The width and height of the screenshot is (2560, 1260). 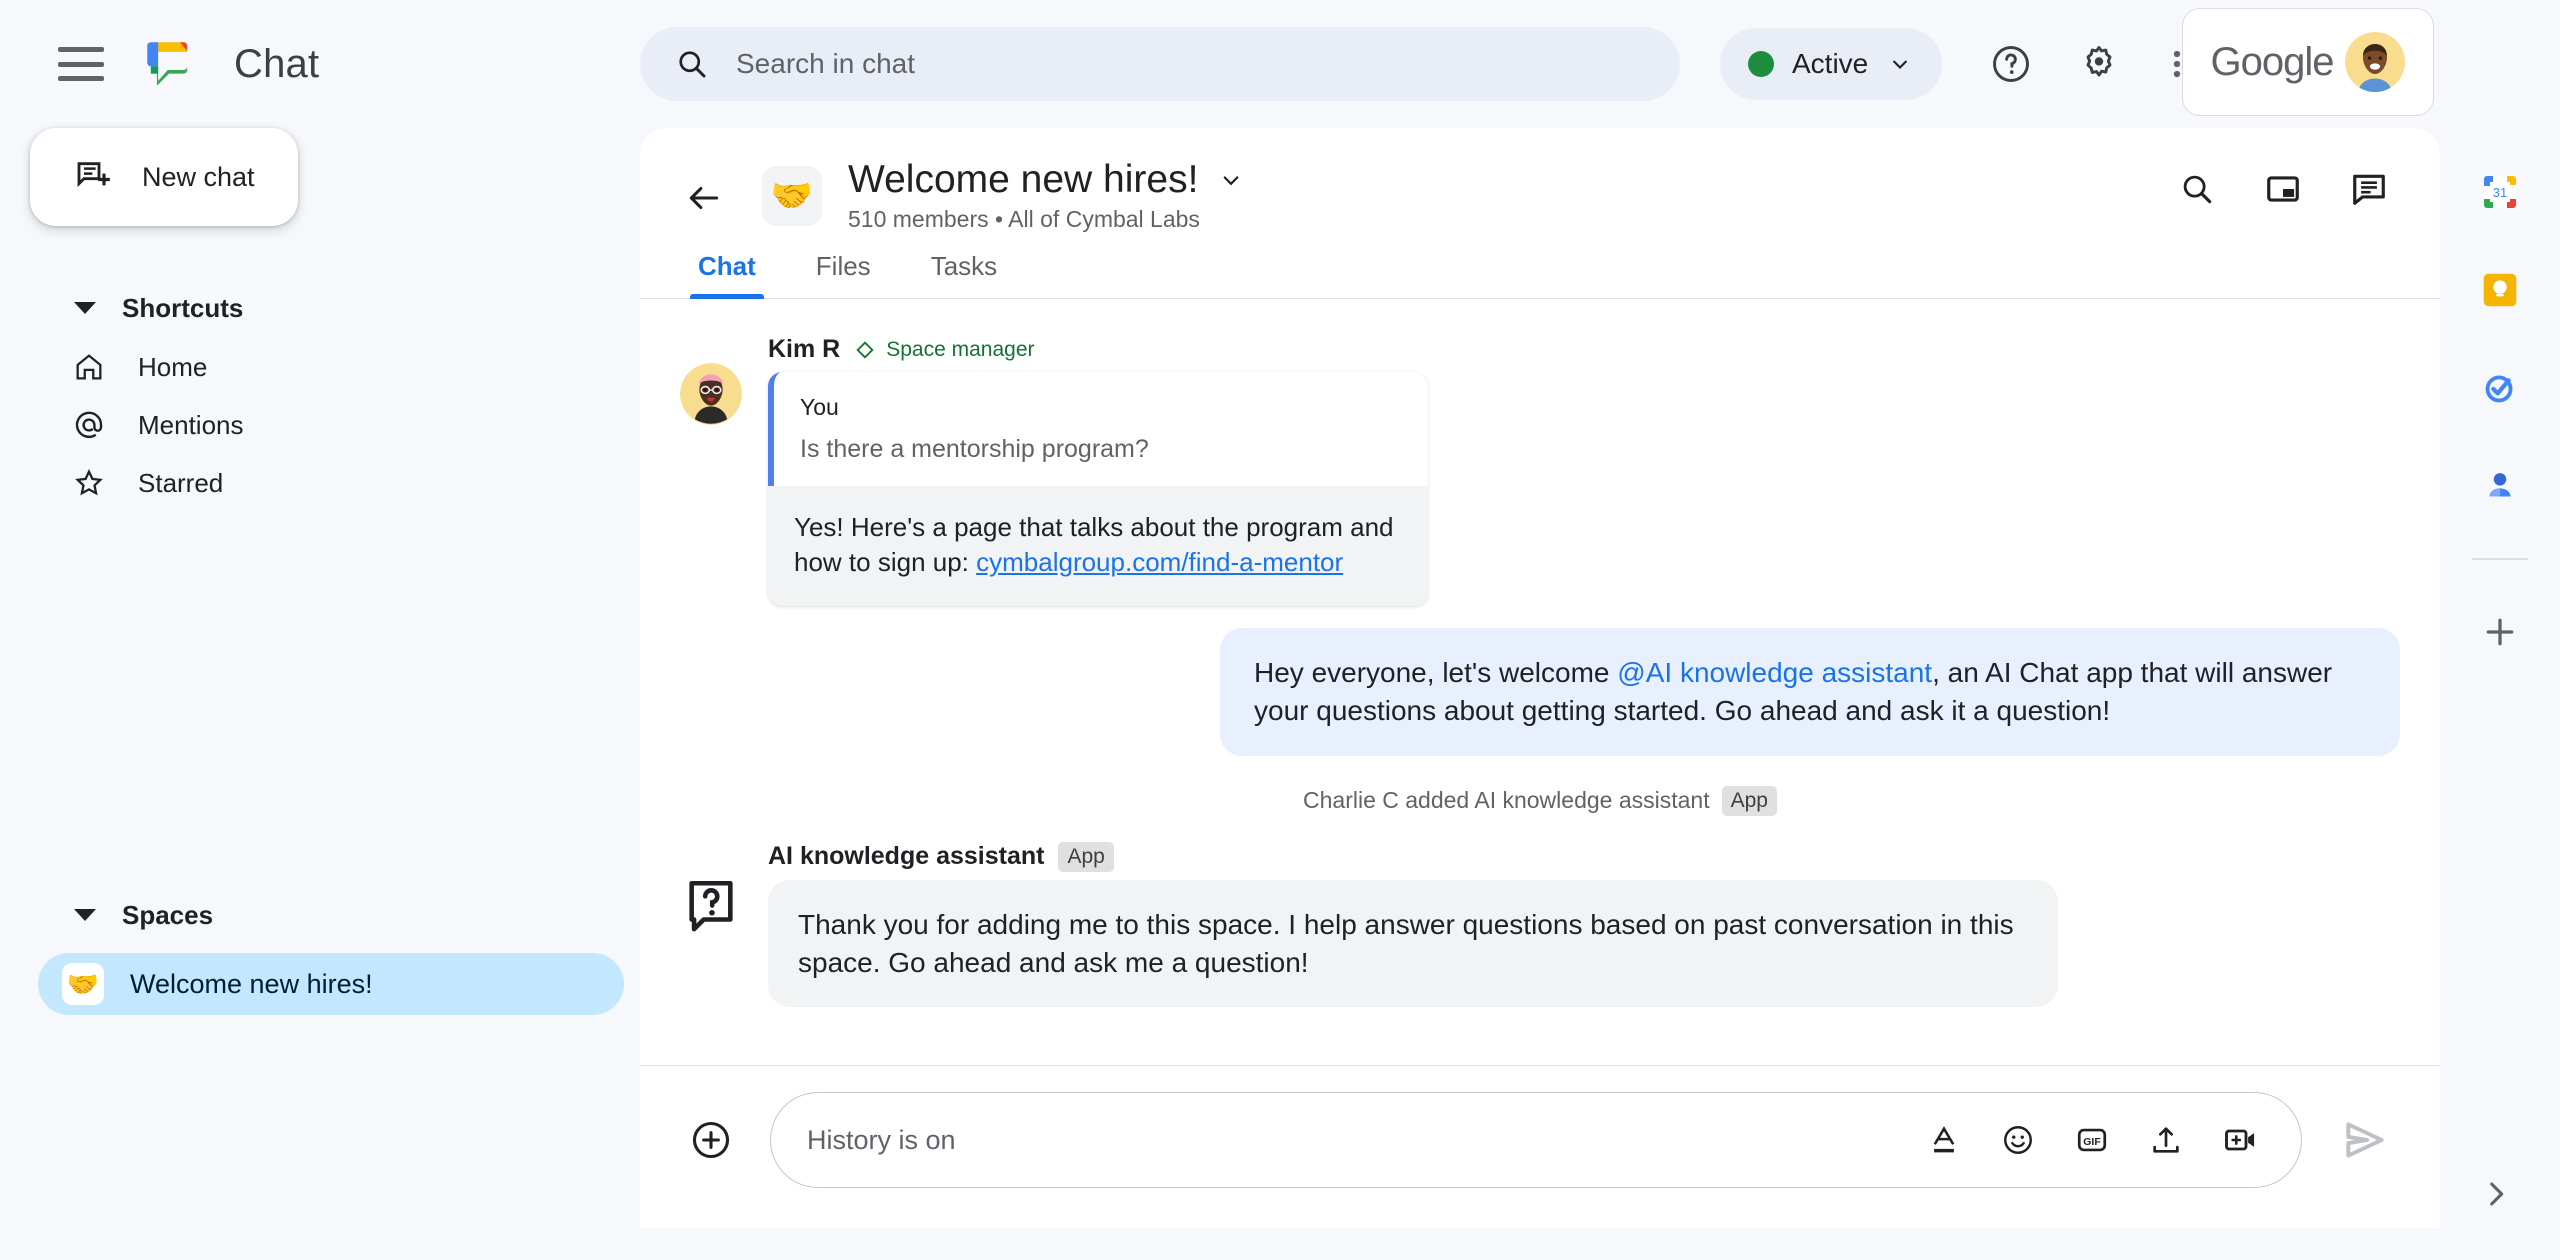 What do you see at coordinates (320, 308) in the screenshot?
I see `shortcuts-header: Shortcuts` at bounding box center [320, 308].